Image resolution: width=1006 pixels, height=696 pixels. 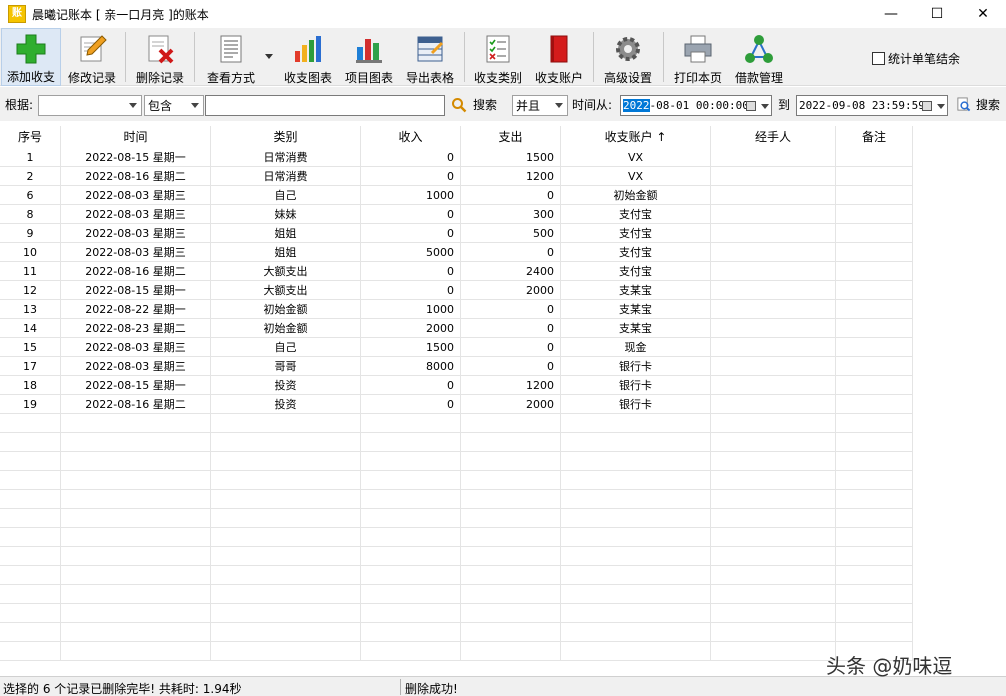 What do you see at coordinates (503, 309) in the screenshot?
I see `table-row: 13 2022-08-22 星期一 初始金额 1000 0 支某宝` at bounding box center [503, 309].